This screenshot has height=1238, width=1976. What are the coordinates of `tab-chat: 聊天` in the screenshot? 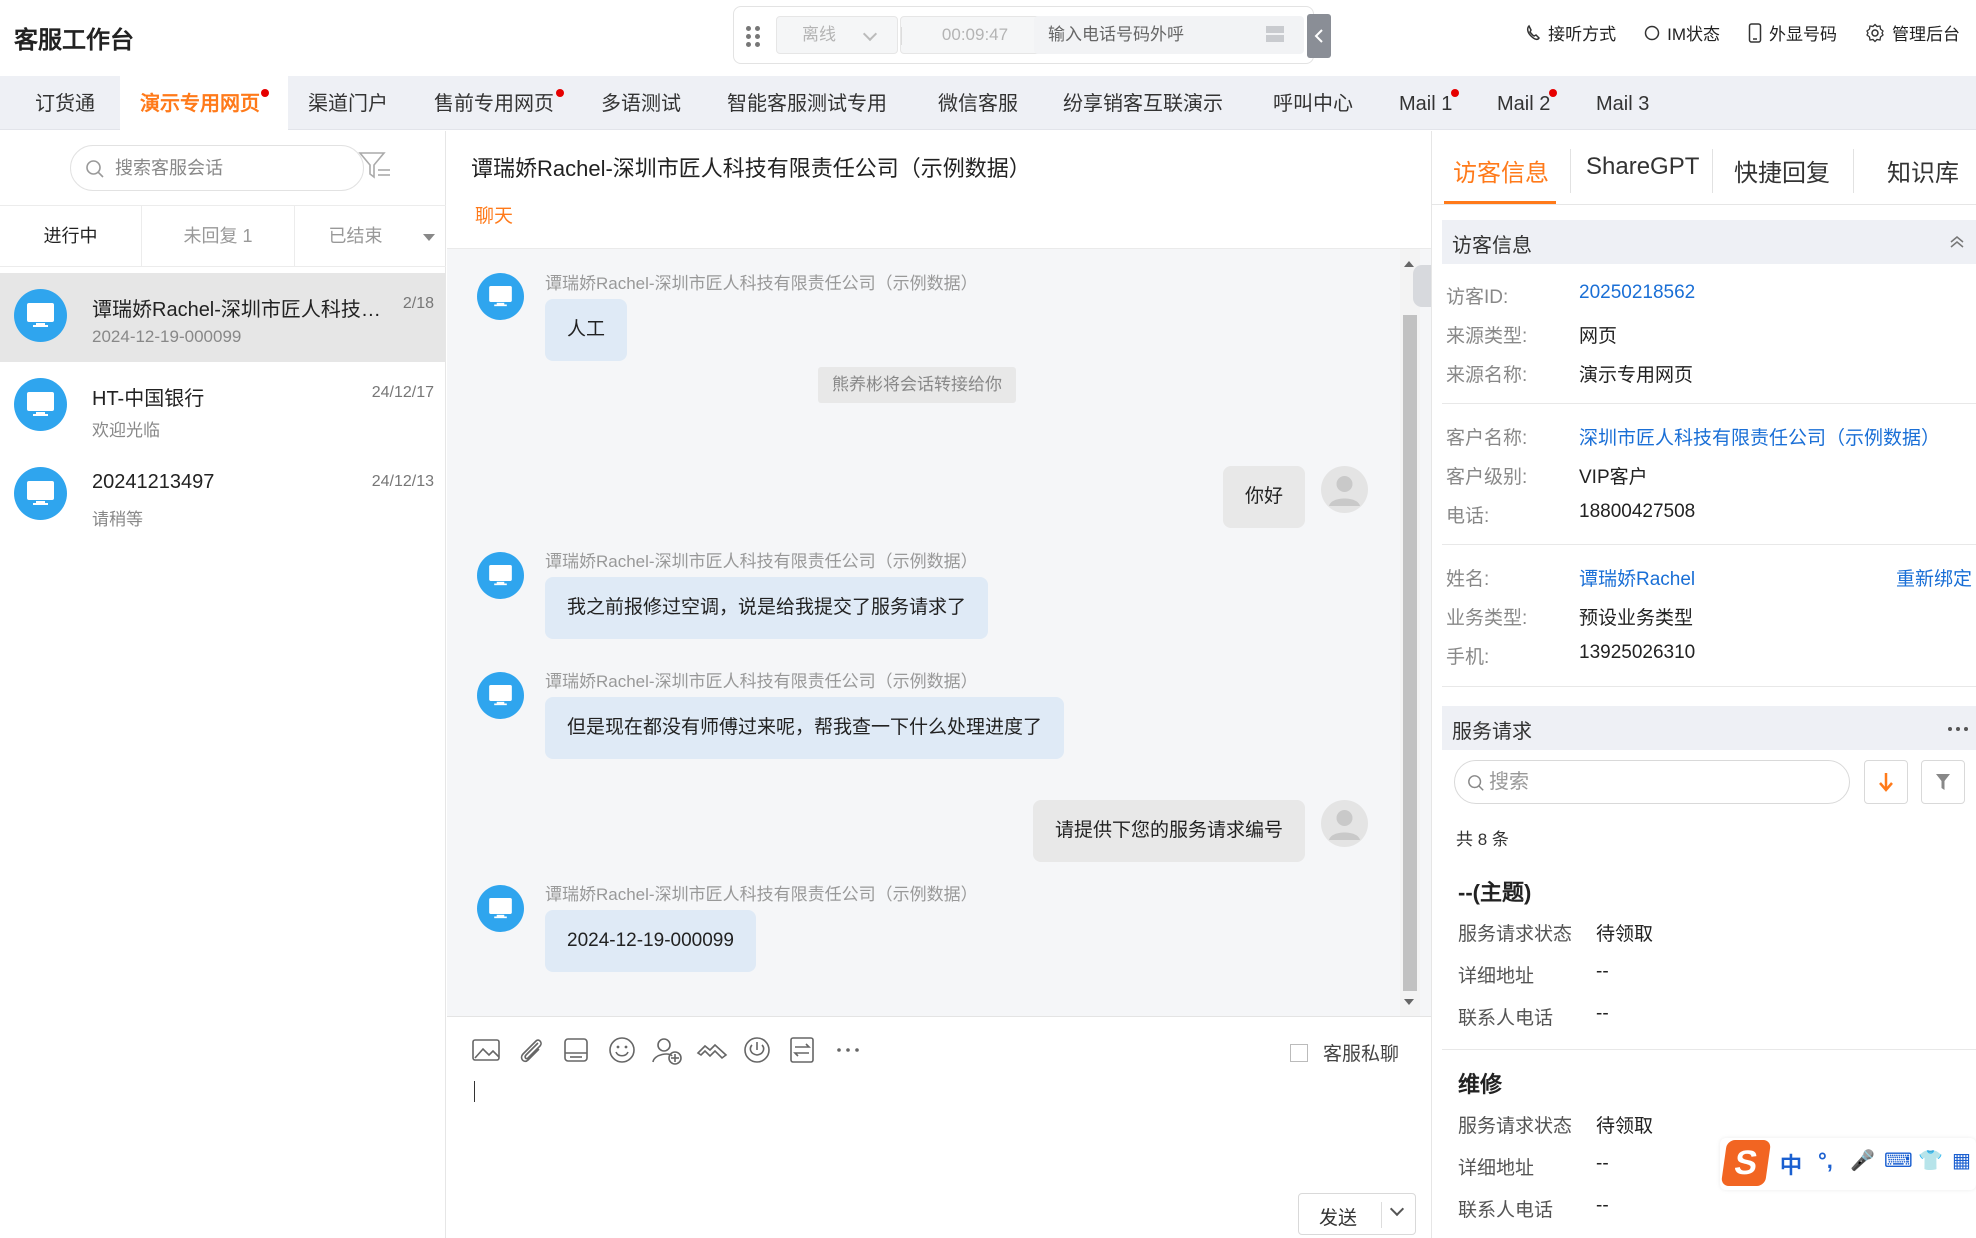 It's located at (494, 214).